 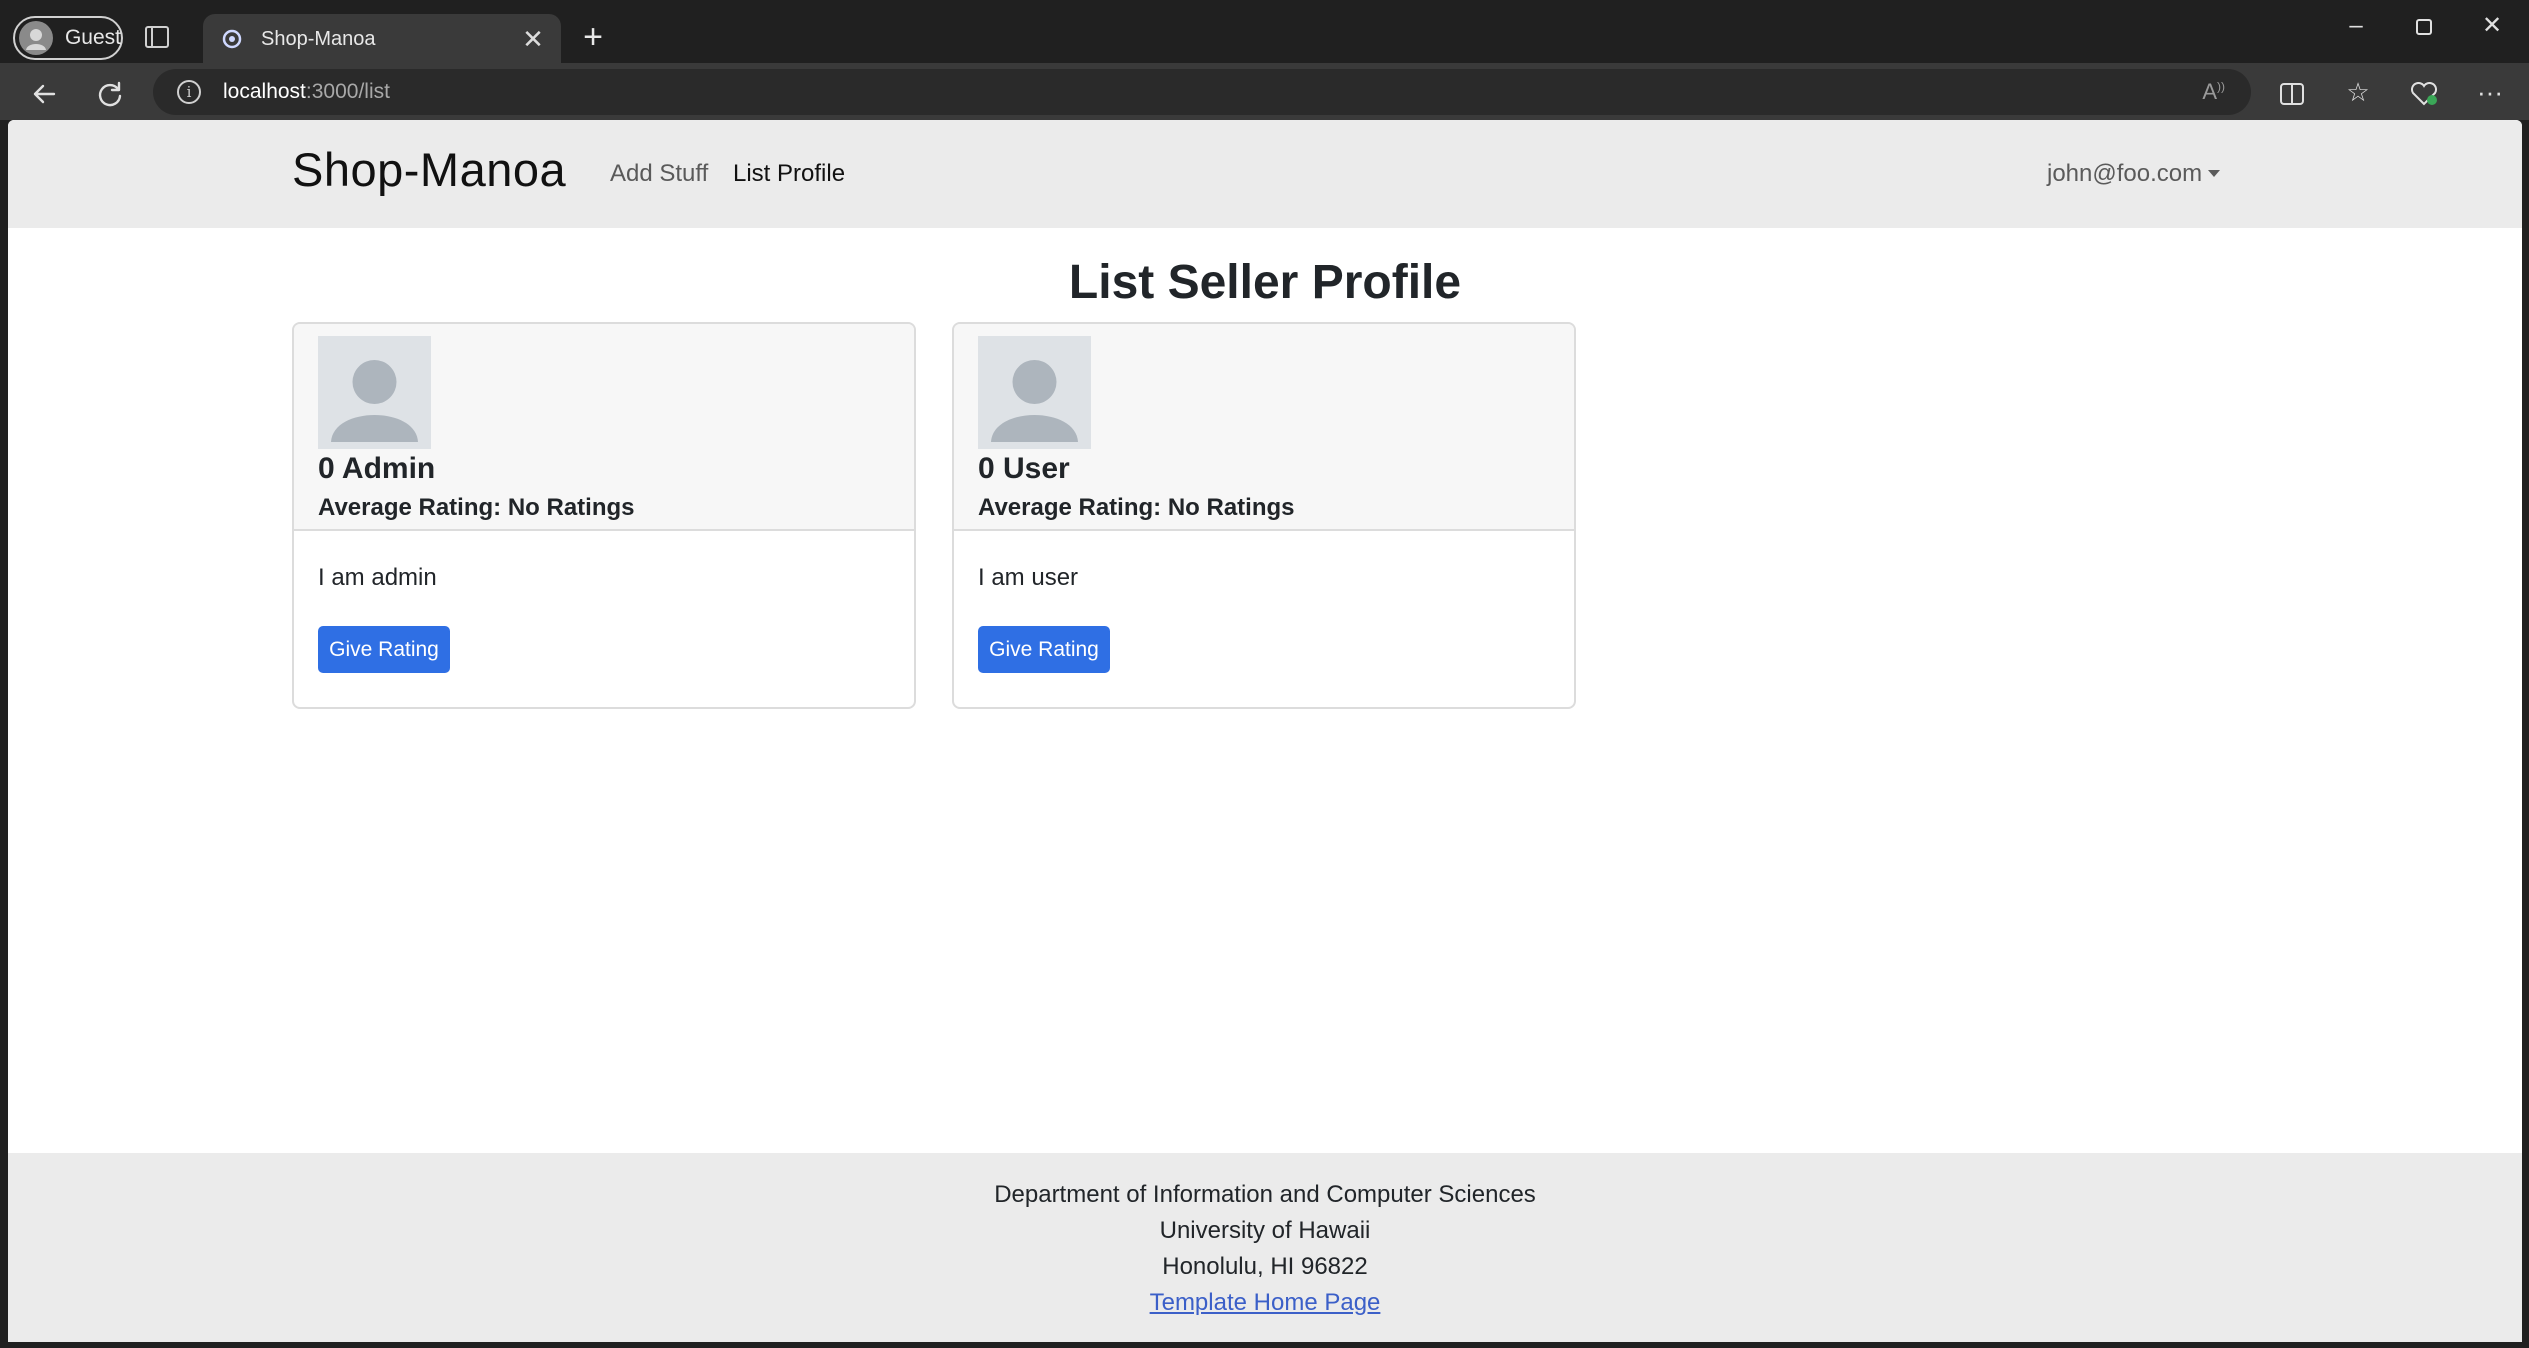 I want to click on card-header: 0 Admin Average Rating: No Ratings, so click(x=604, y=427).